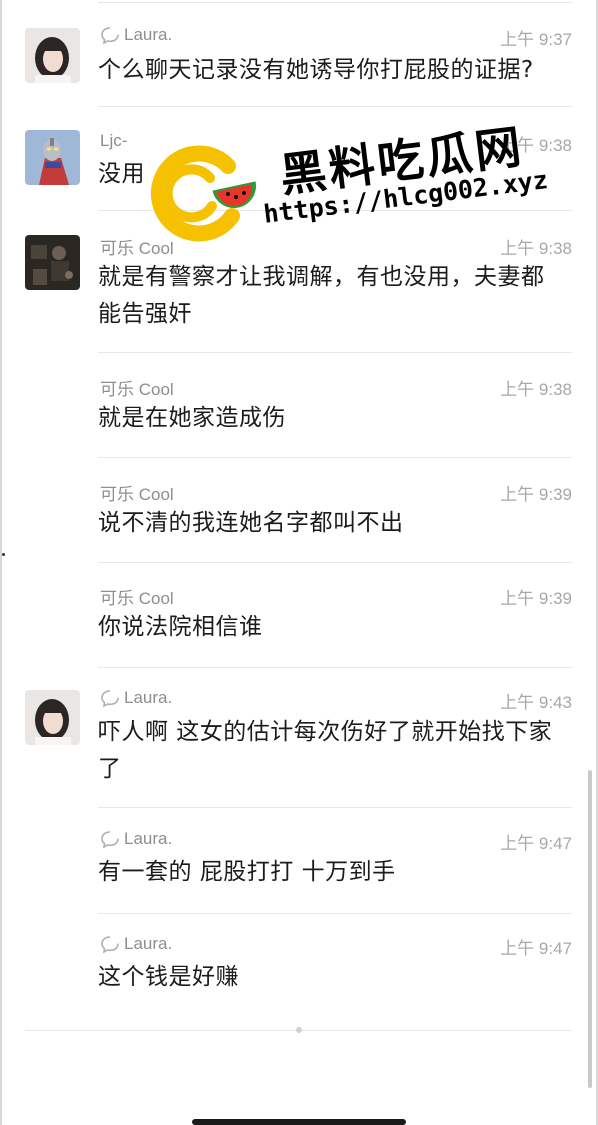  Describe the element at coordinates (316, 70) in the screenshot. I see `message-text: 个么聊天记录没有她诱导你打屁股的证据?` at that location.